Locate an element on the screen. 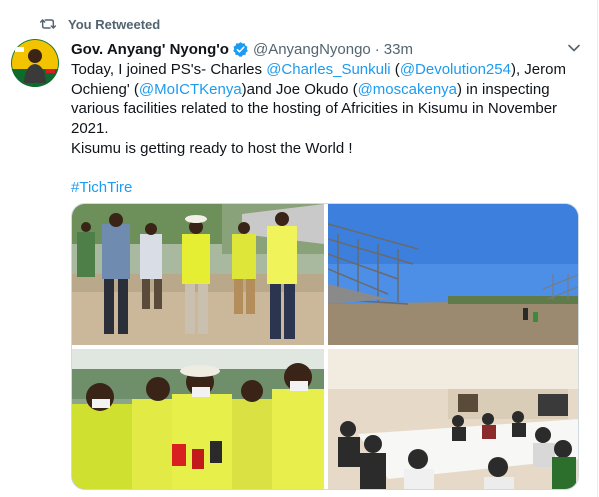  mention-link: @Charles_Sunkuli is located at coordinates (328, 69).